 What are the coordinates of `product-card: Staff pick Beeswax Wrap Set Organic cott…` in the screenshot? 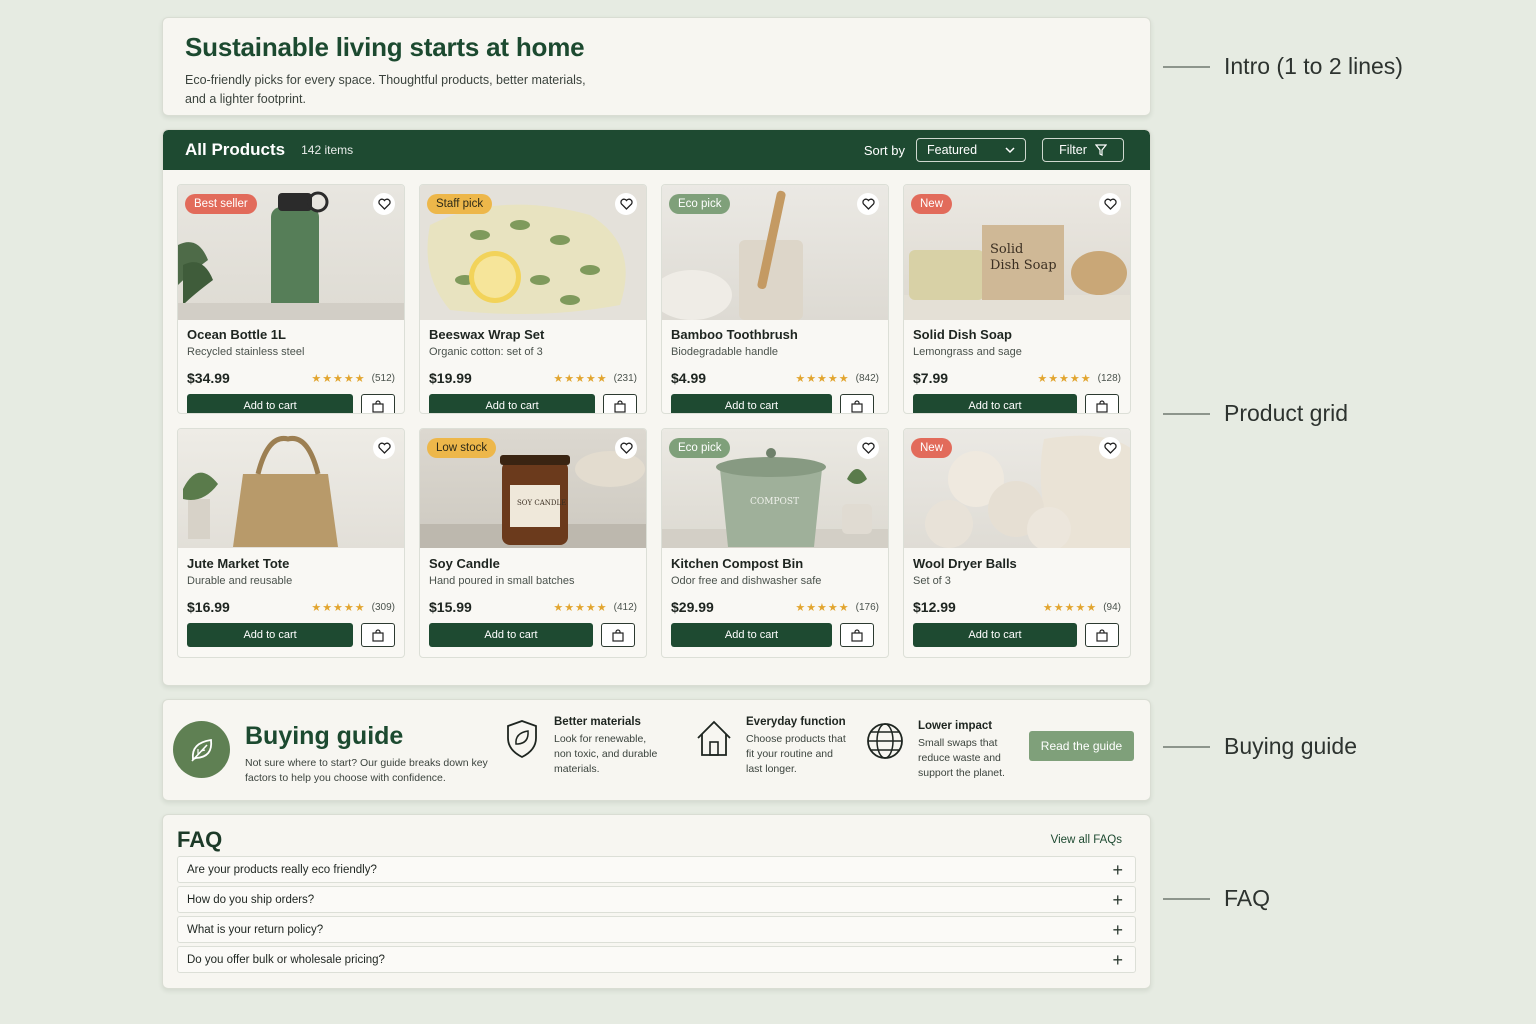 It's located at (533, 299).